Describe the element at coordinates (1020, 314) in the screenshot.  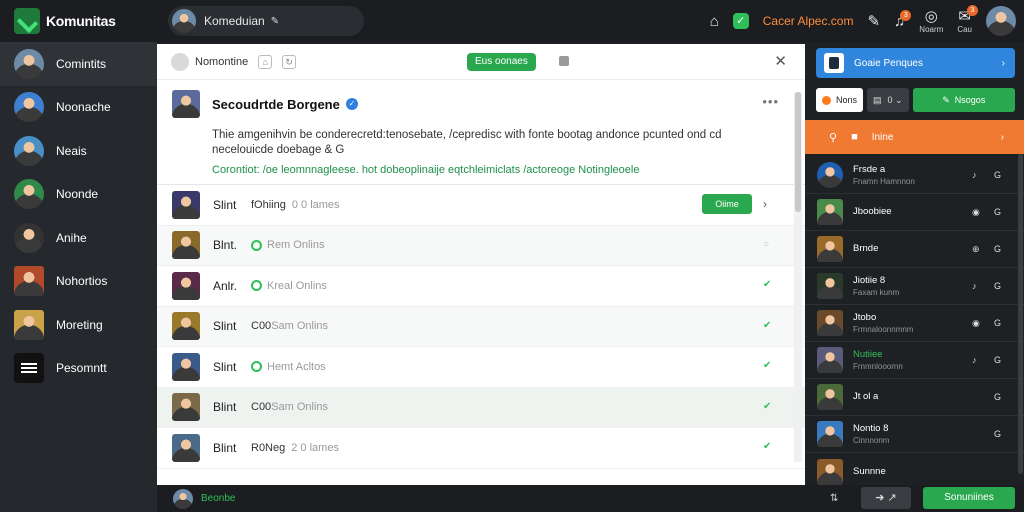
I see `friends-scrollbar` at that location.